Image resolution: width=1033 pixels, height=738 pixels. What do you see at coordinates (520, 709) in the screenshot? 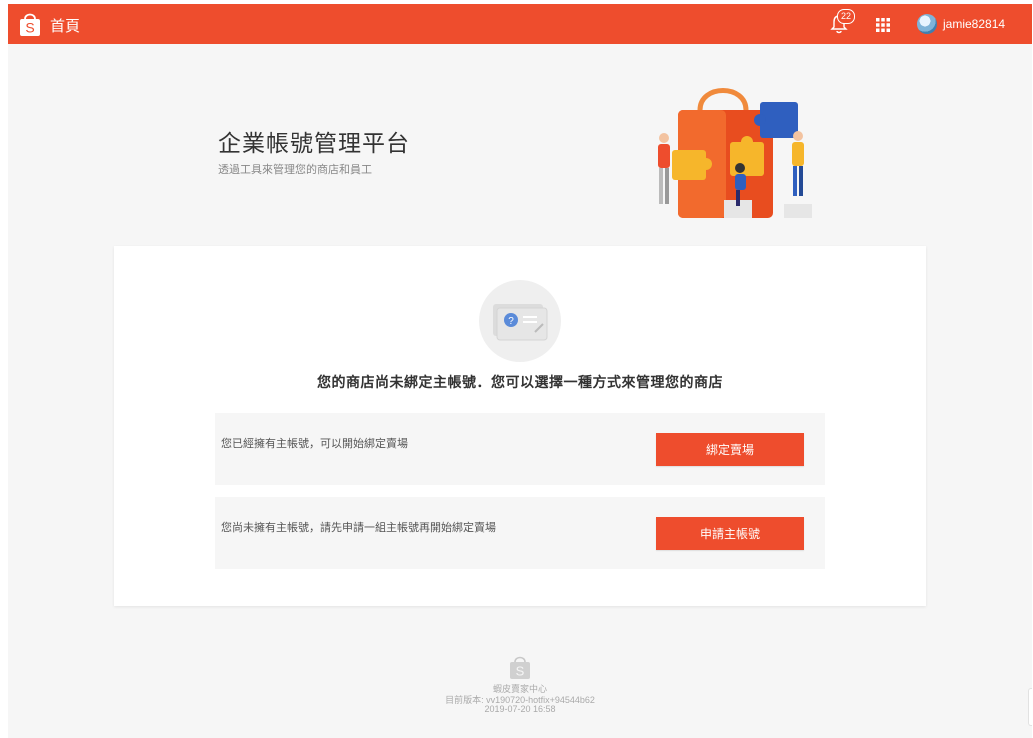
I see `footer-date: 2019-07-20 16:58` at bounding box center [520, 709].